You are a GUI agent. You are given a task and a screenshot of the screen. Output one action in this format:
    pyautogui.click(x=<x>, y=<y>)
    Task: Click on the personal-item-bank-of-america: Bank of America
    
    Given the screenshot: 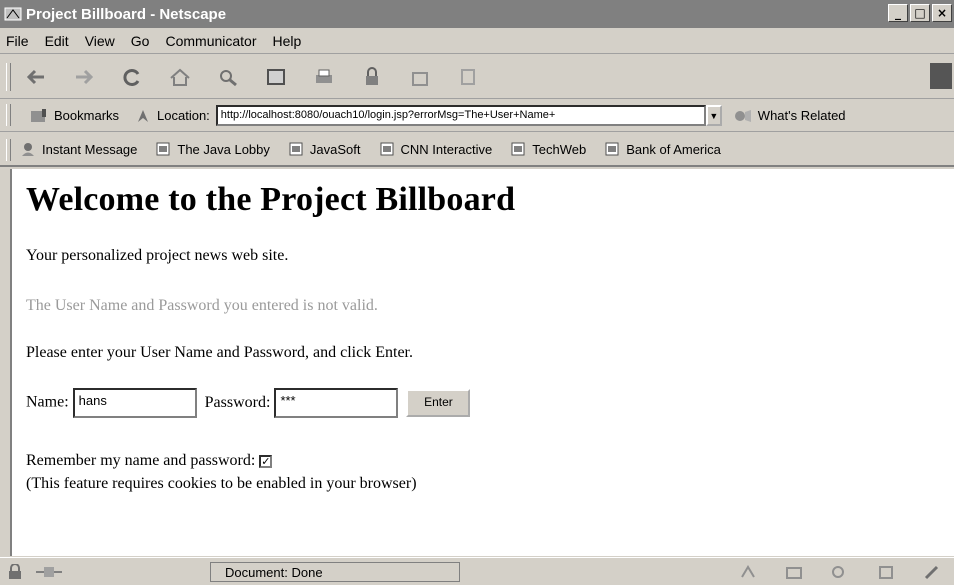 What is the action you would take?
    pyautogui.click(x=662, y=149)
    